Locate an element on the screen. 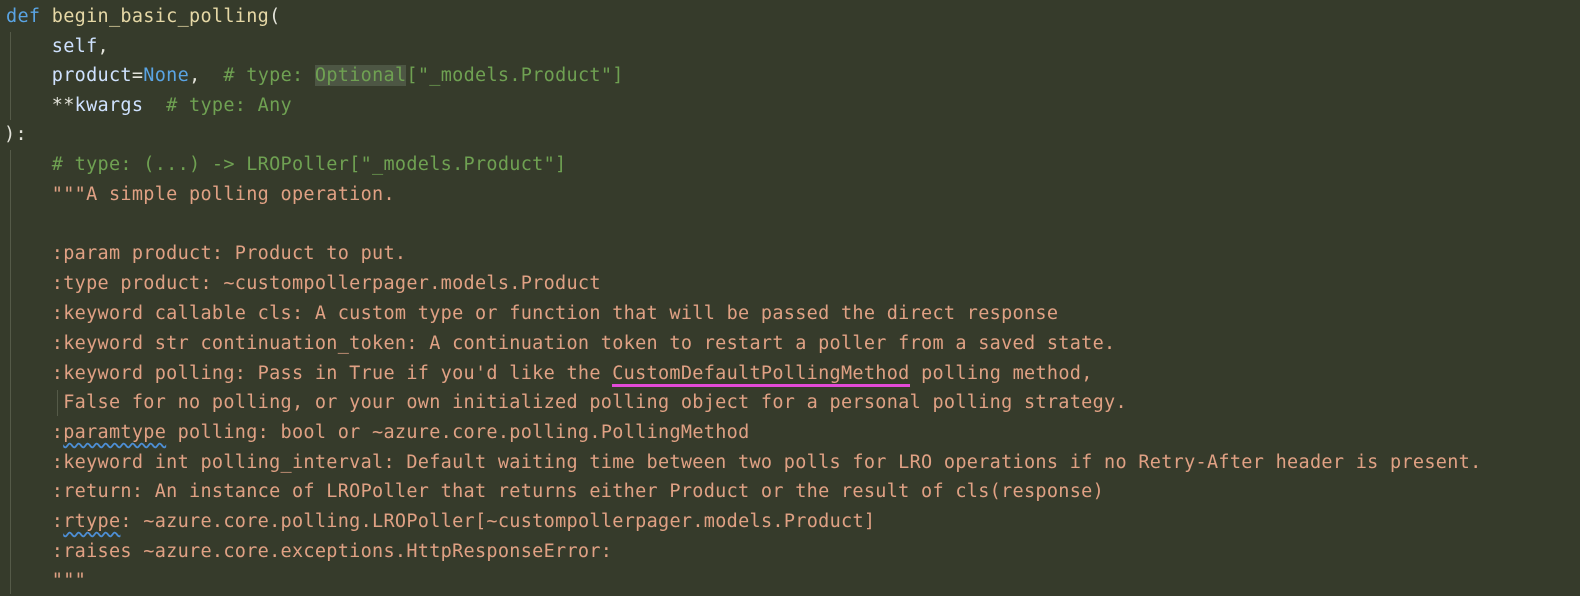 This screenshot has height=596, width=1580. spellcheck-paramtype: paramtype is located at coordinates (114, 432).